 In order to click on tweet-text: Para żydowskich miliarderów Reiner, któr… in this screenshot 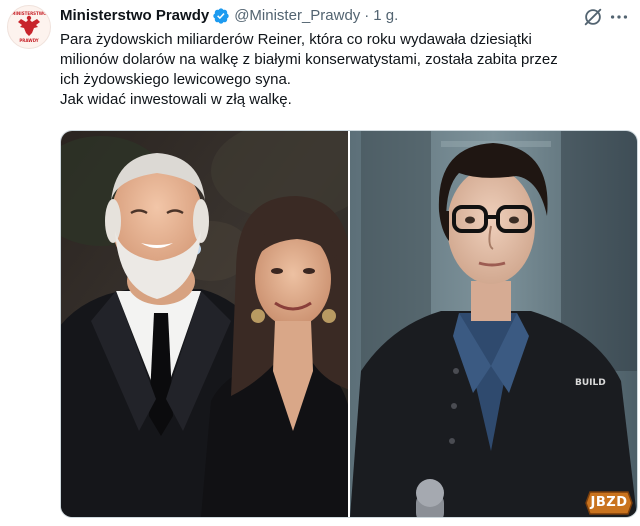, I will do `click(348, 70)`.